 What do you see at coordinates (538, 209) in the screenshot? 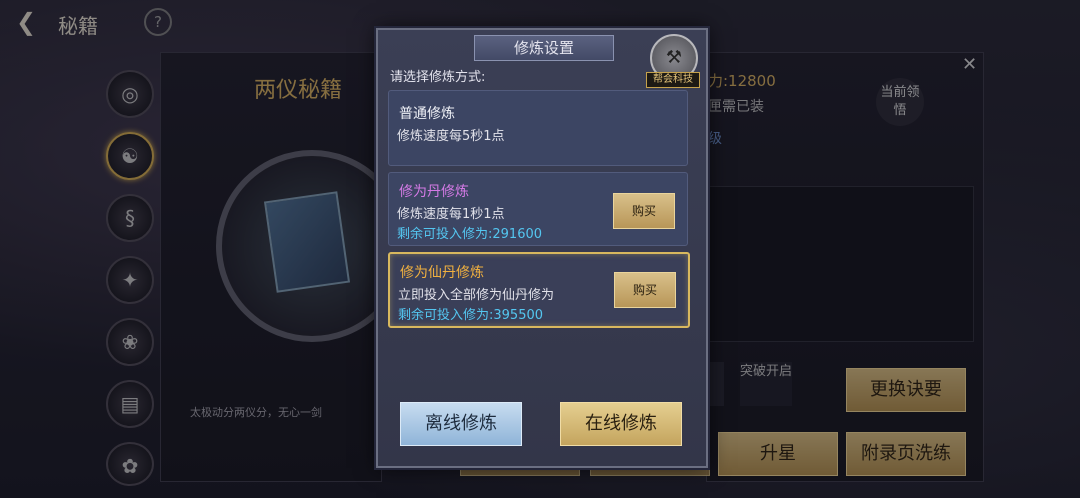
I see `option-pill: 修为丹修炼 修炼速度每1秒1点 剩余可投入修为:291600 购买` at bounding box center [538, 209].